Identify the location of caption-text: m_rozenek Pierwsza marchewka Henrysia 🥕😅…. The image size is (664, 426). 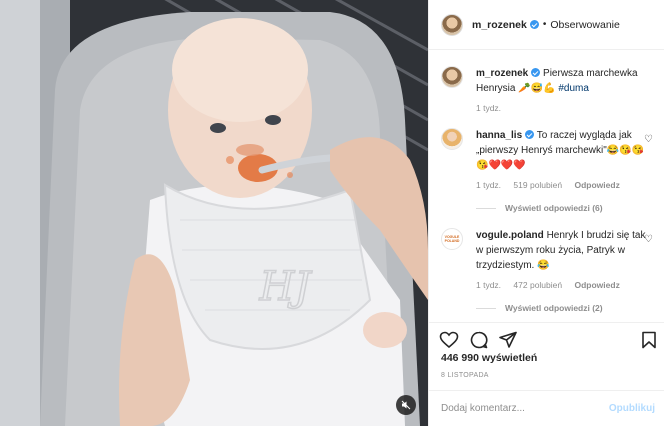
(565, 81).